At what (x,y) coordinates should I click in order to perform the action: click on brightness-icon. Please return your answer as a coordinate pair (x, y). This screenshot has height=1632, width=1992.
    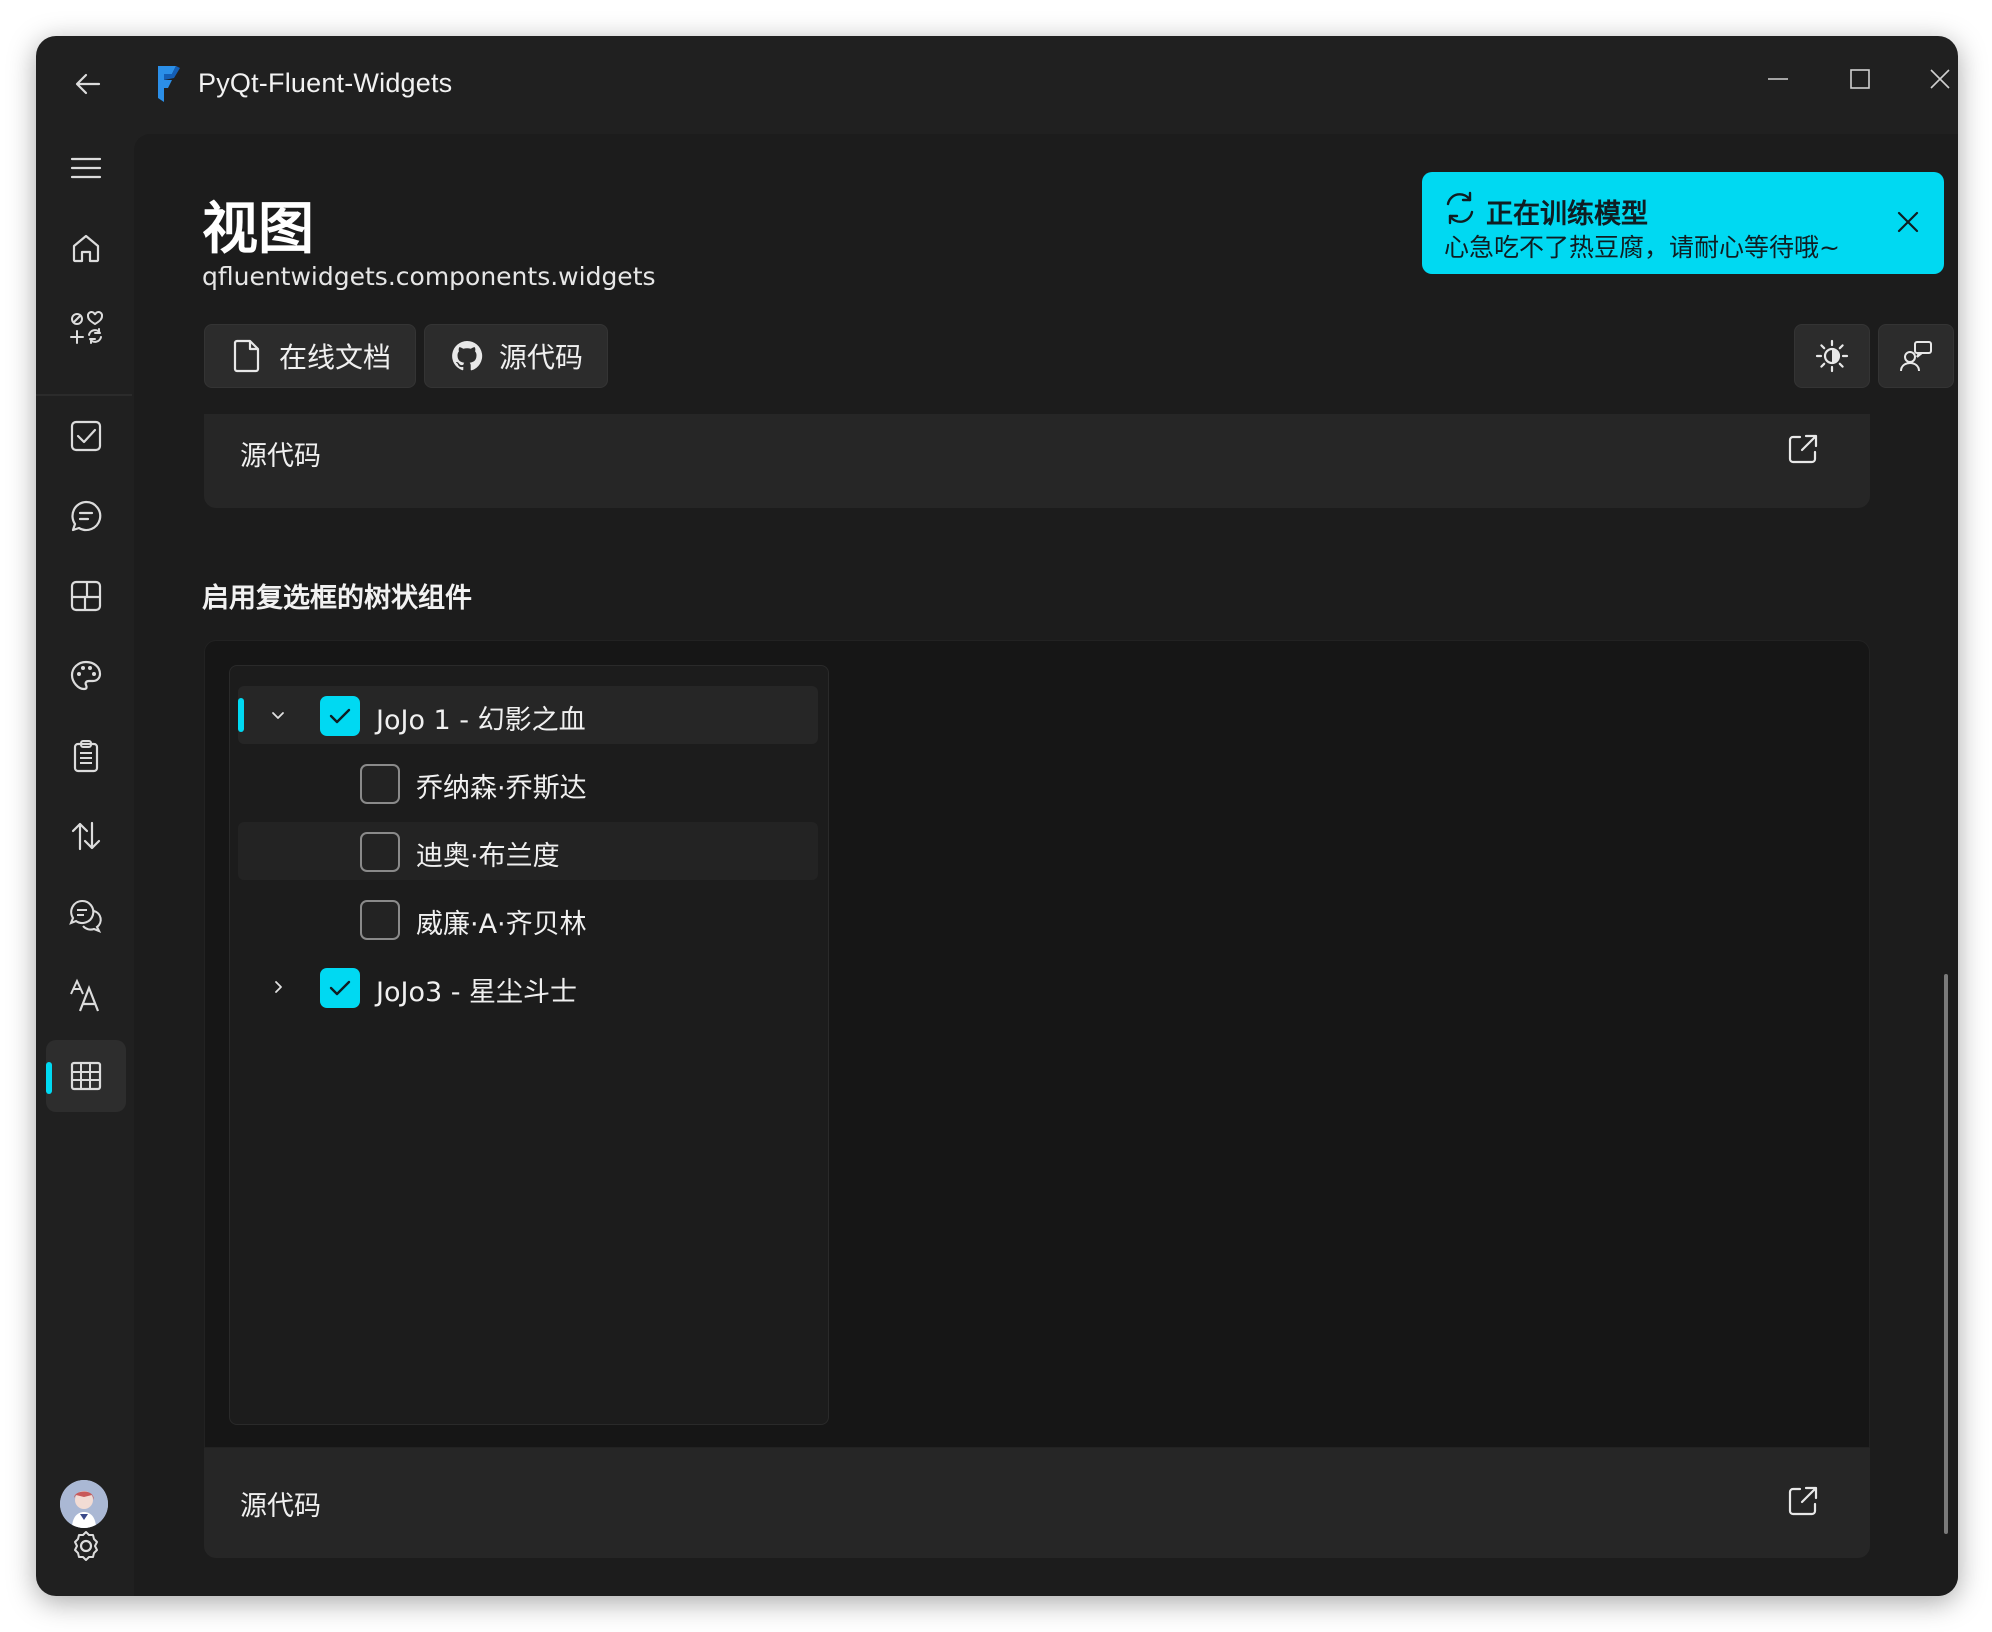
    Looking at the image, I should click on (1832, 356).